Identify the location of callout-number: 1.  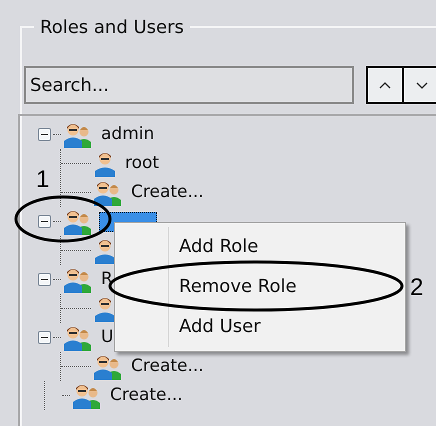
(43, 180).